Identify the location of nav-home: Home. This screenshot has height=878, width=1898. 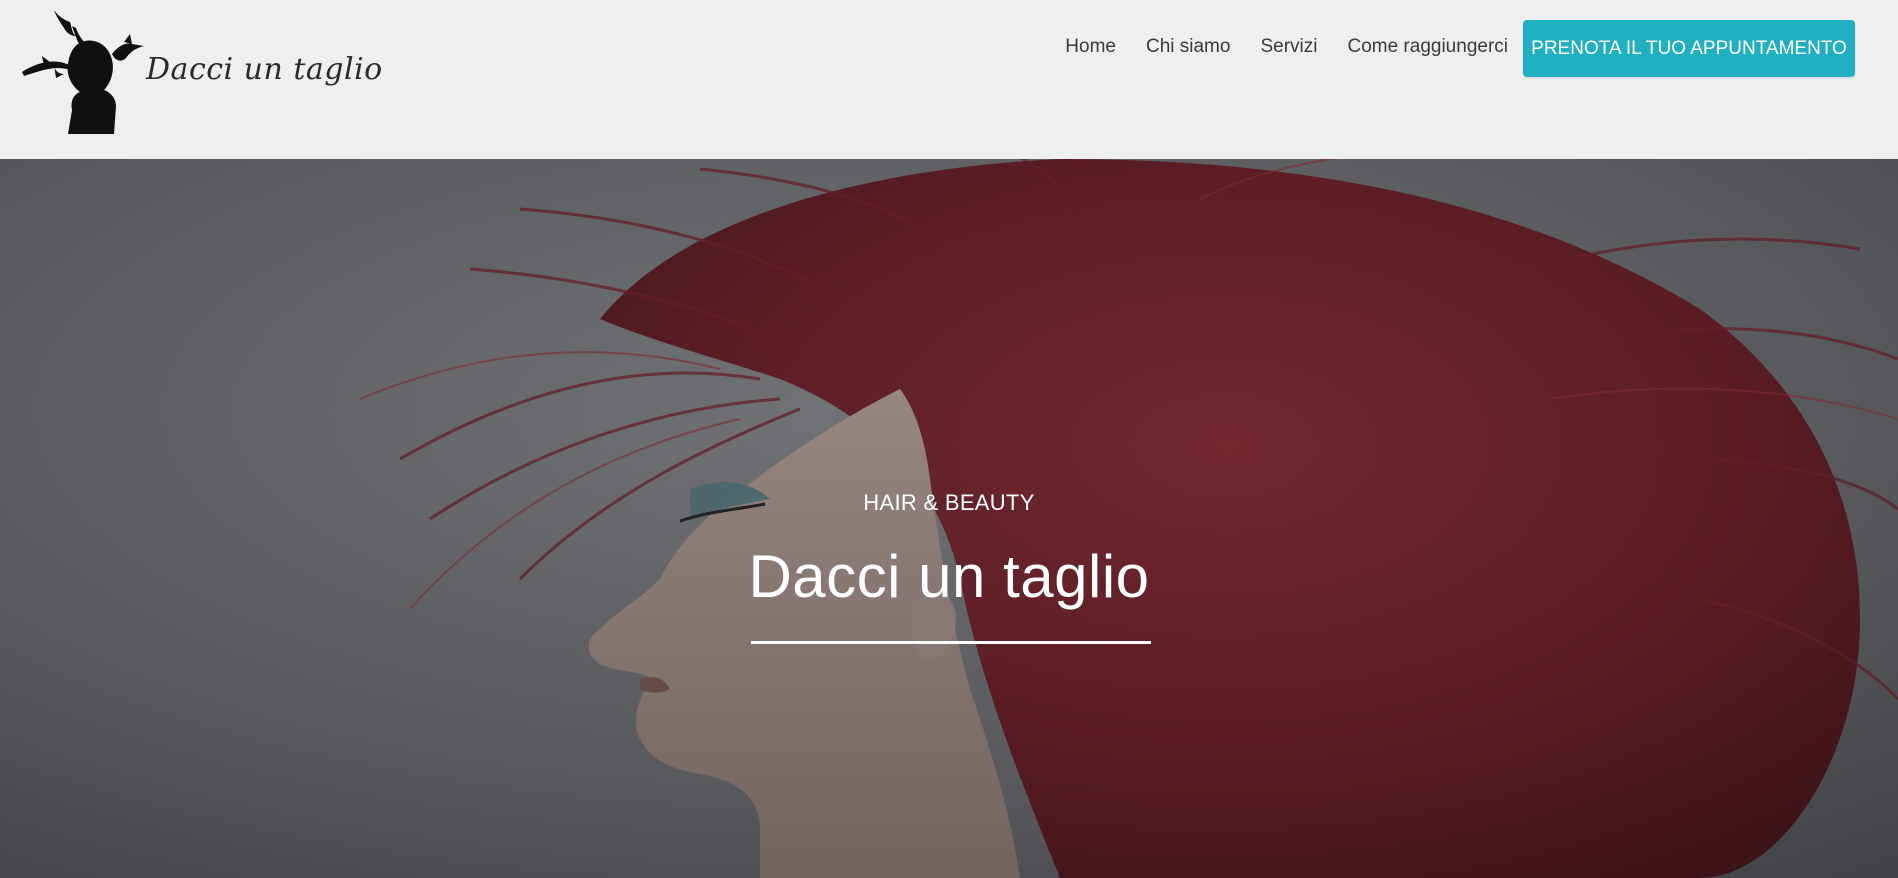
(1090, 47).